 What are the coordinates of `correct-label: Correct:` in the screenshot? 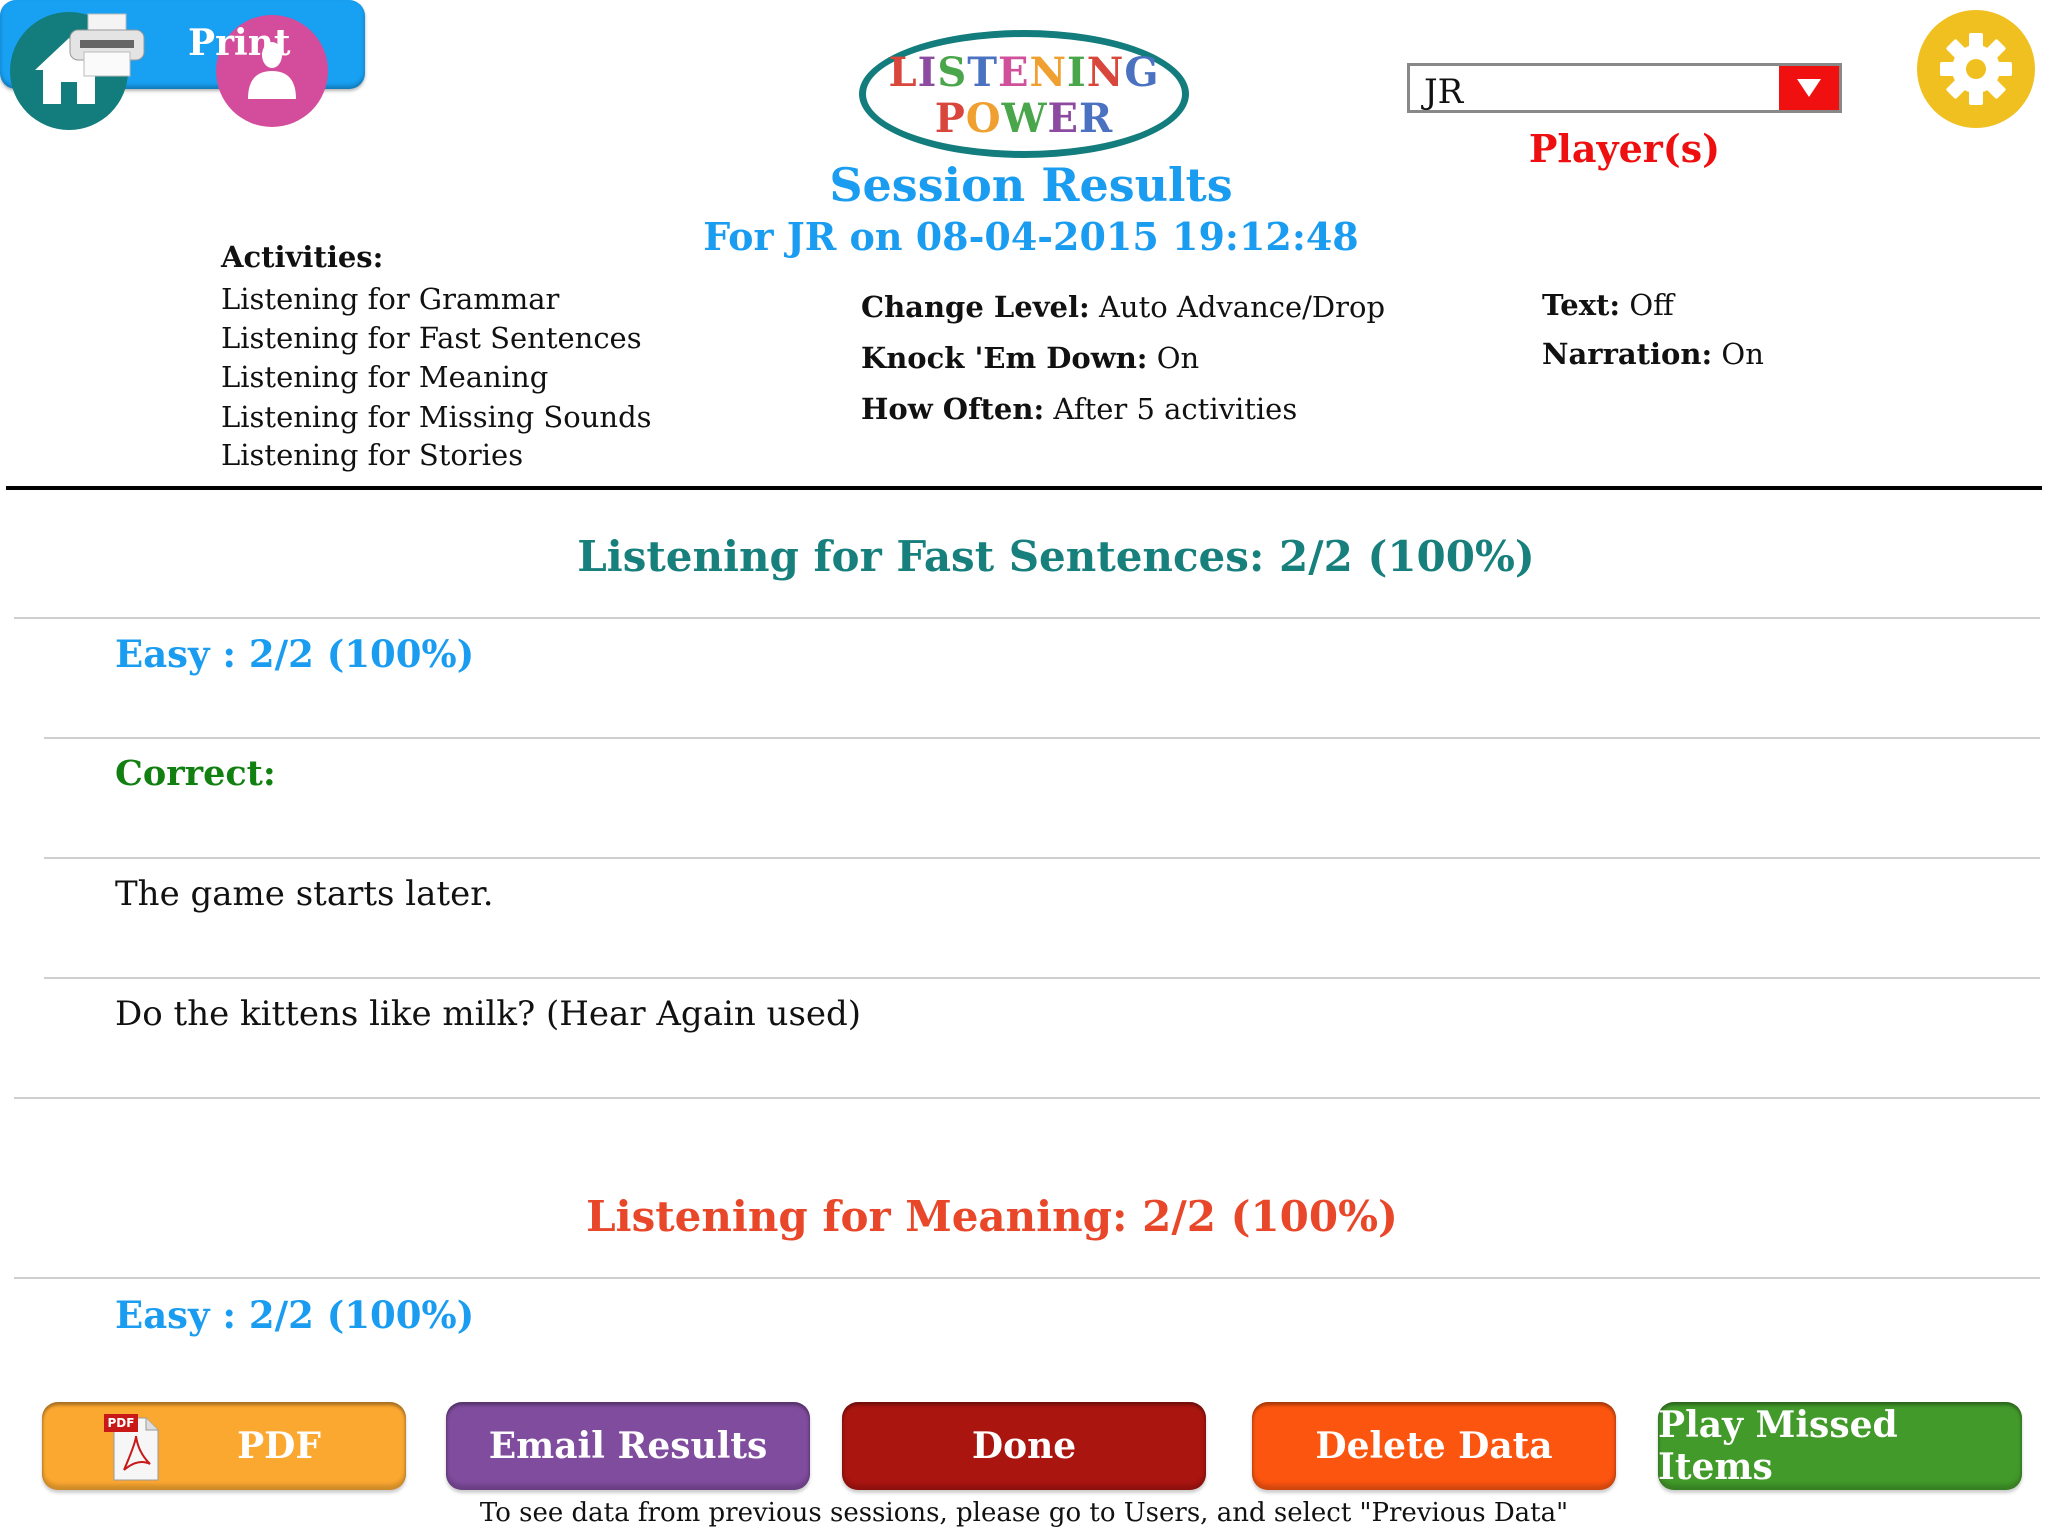 It's located at (195, 773).